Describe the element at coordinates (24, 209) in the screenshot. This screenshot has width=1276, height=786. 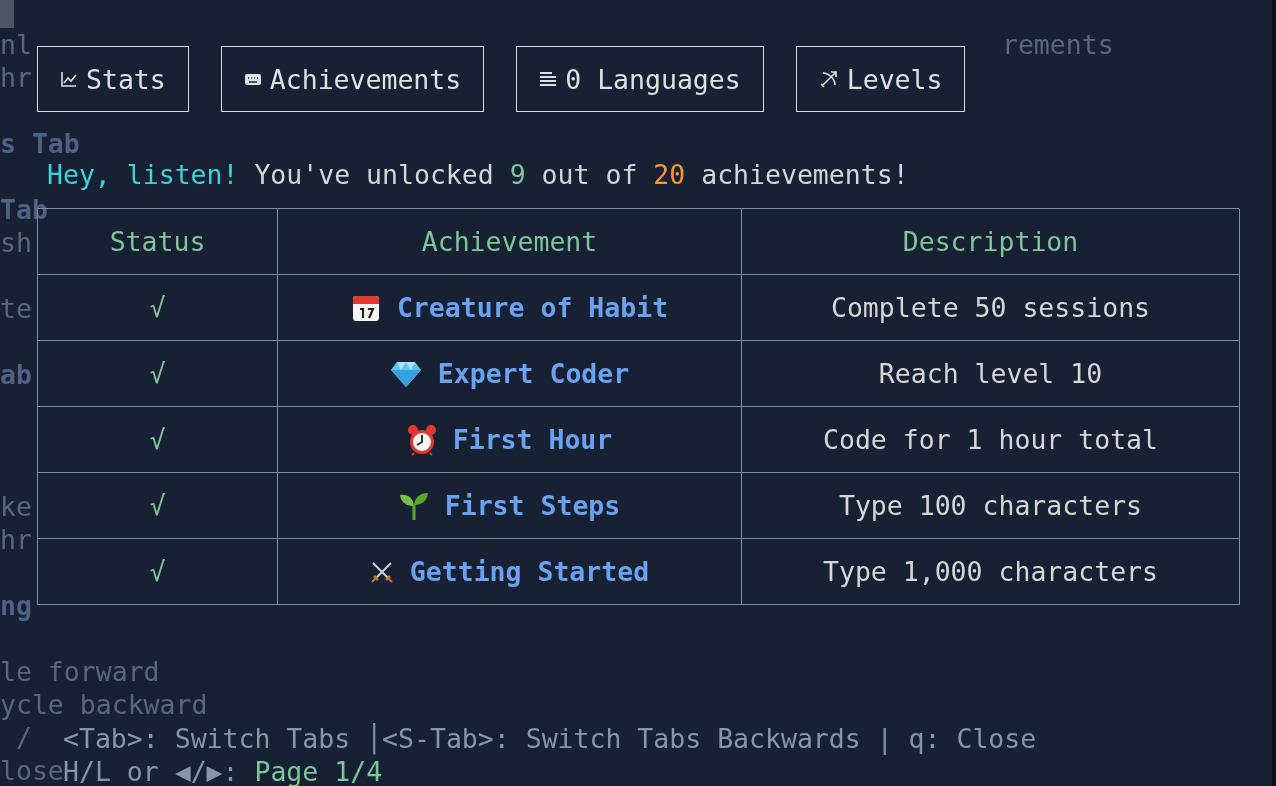
I see `background-text: Tab` at that location.